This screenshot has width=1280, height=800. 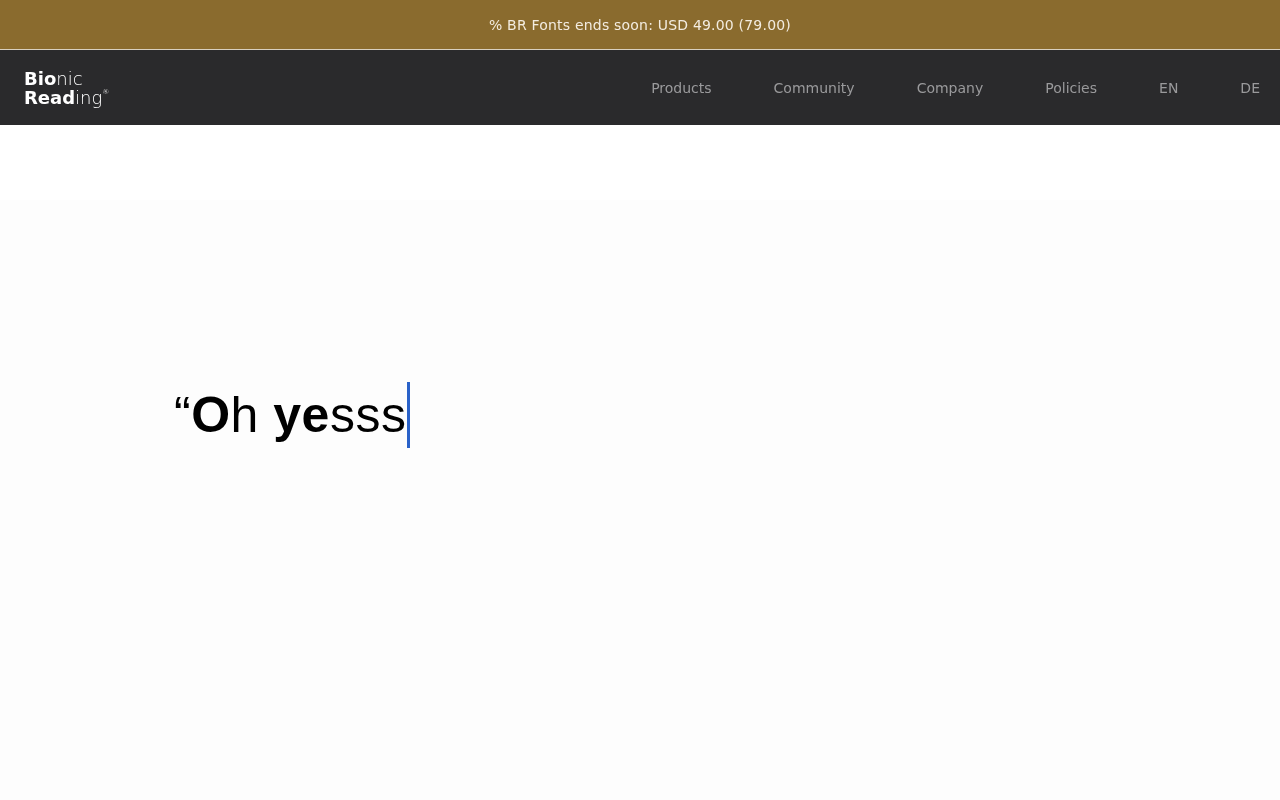 What do you see at coordinates (1250, 87) in the screenshot?
I see `nav-link: DE` at bounding box center [1250, 87].